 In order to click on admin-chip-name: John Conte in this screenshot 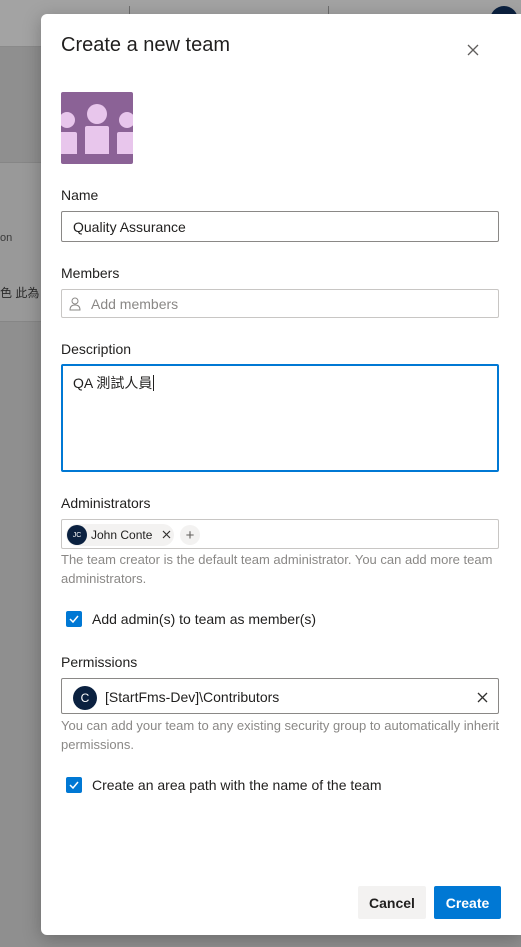, I will do `click(122, 535)`.